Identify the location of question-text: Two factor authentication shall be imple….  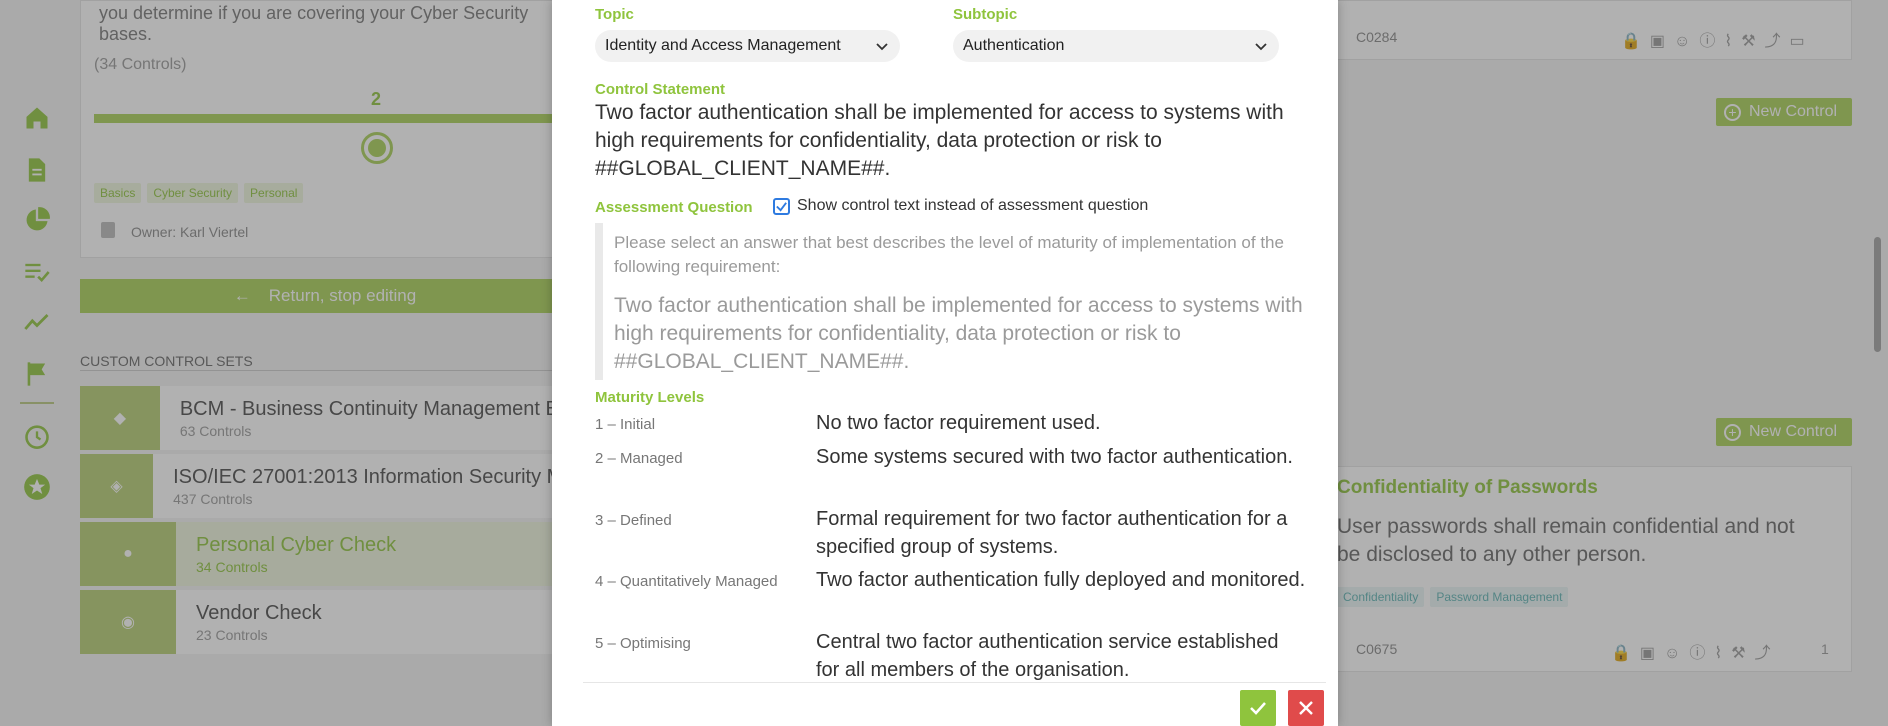
(958, 333).